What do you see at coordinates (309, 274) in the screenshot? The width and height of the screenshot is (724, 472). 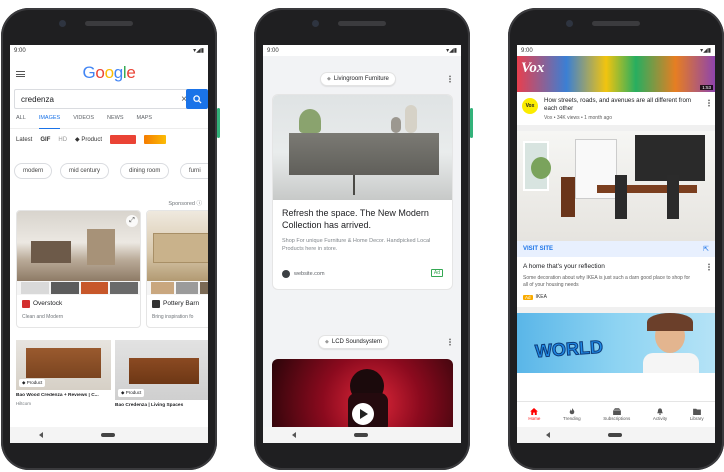 I see `card-source: website.com` at bounding box center [309, 274].